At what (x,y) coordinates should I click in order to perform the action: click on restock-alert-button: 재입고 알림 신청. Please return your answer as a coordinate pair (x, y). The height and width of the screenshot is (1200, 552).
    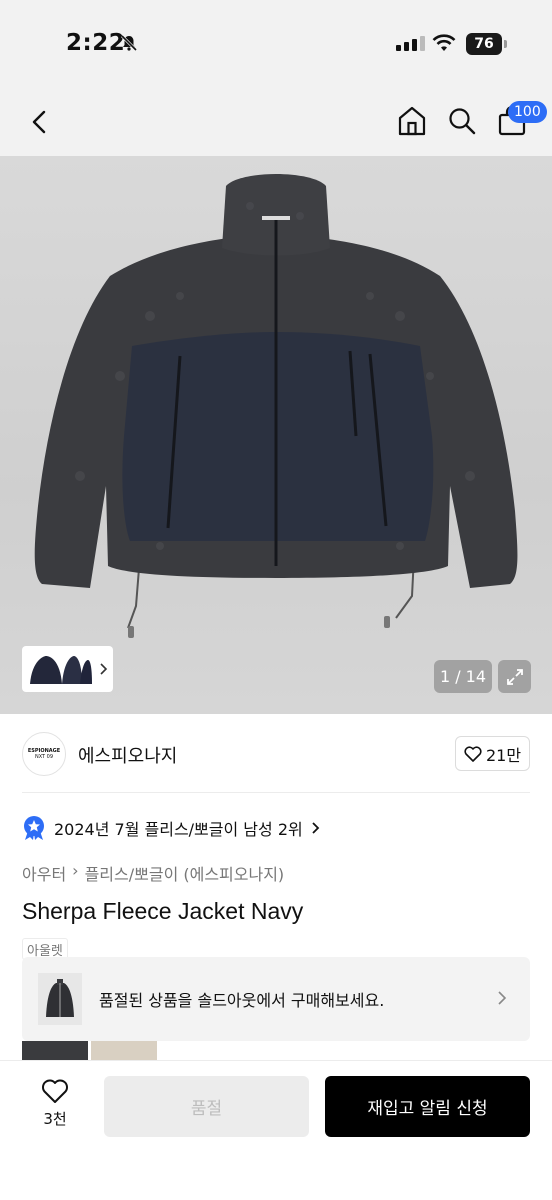
    Looking at the image, I should click on (427, 1106).